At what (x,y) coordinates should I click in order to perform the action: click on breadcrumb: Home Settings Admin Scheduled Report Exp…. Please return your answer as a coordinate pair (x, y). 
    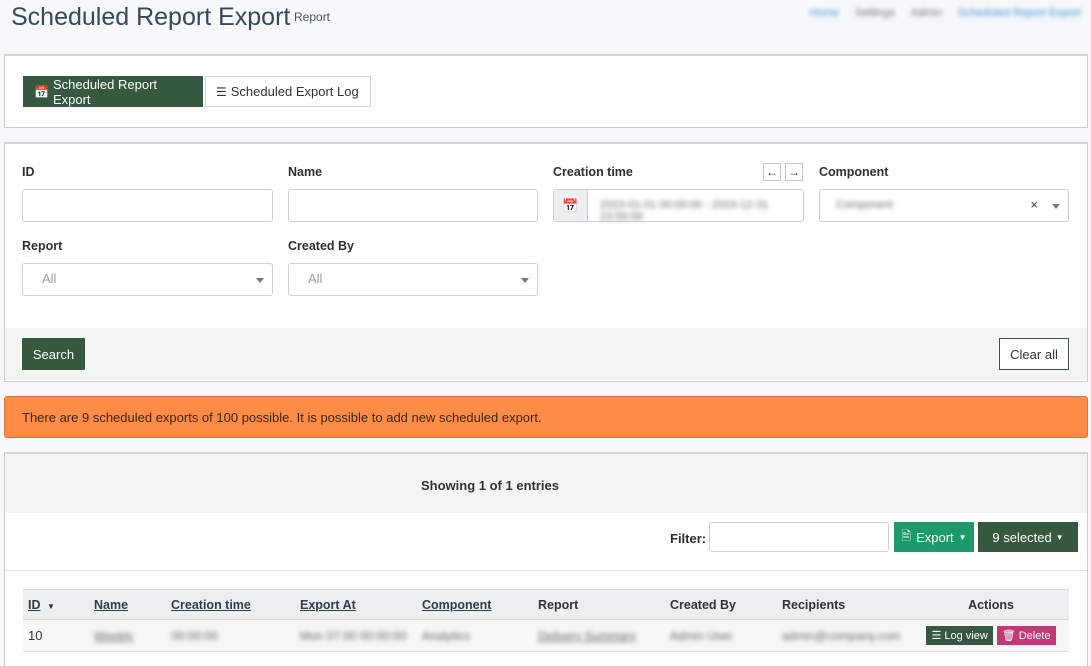
    Looking at the image, I should click on (945, 13).